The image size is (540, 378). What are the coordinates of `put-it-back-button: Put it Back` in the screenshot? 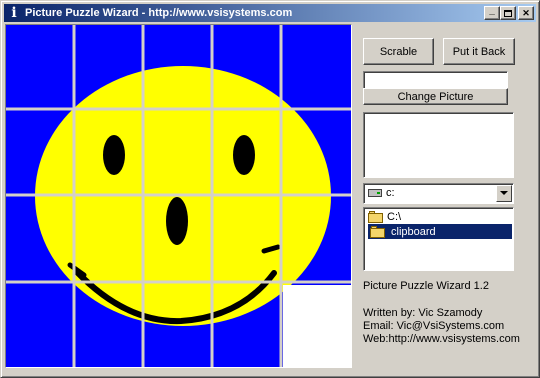 It's located at (479, 51).